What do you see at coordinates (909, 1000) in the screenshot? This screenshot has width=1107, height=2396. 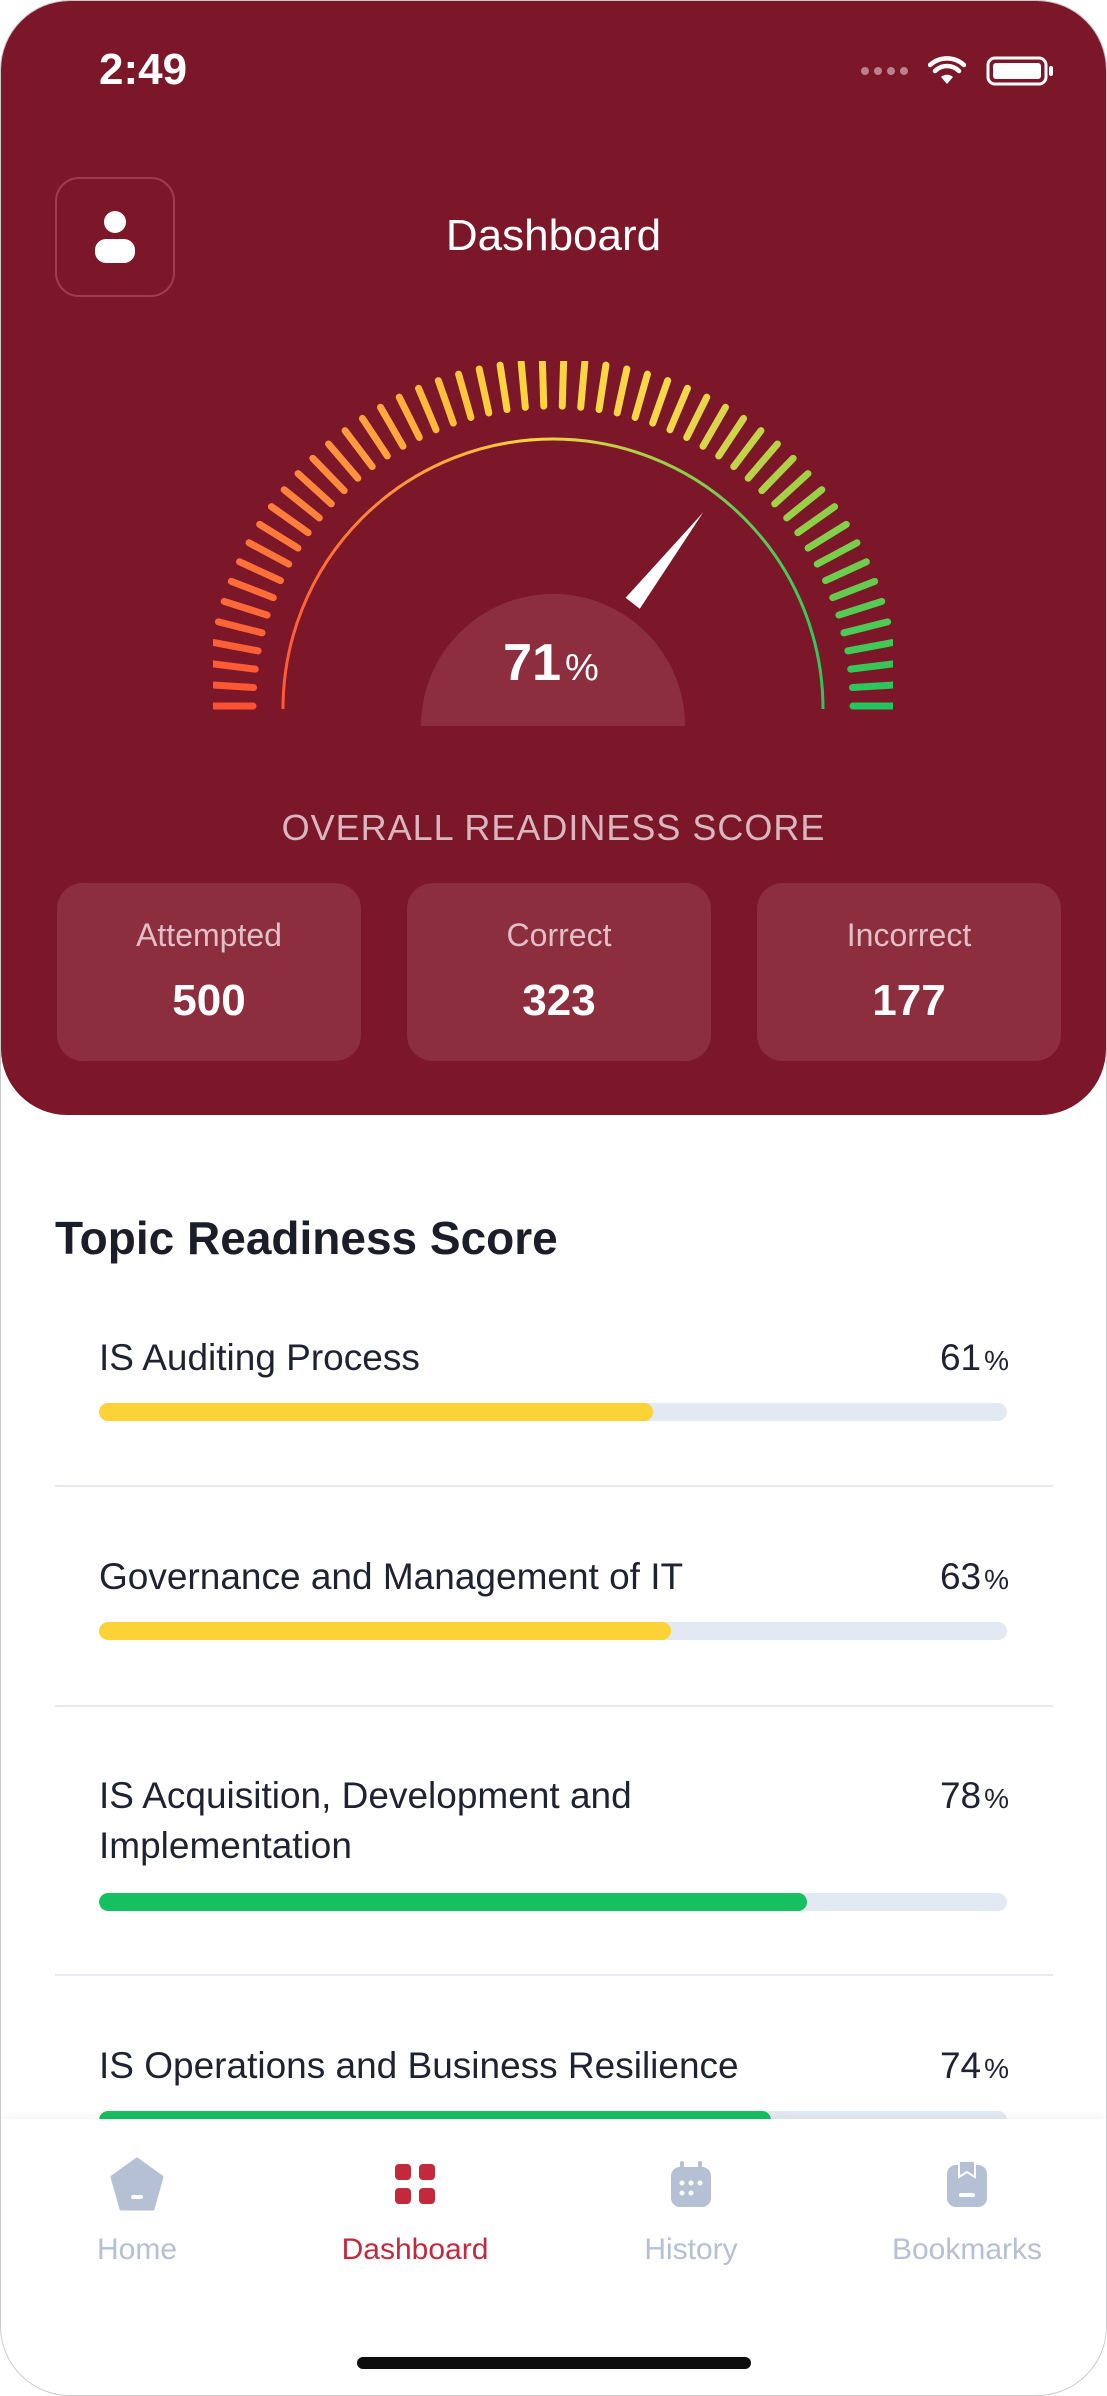 I see `stat-value: 177` at bounding box center [909, 1000].